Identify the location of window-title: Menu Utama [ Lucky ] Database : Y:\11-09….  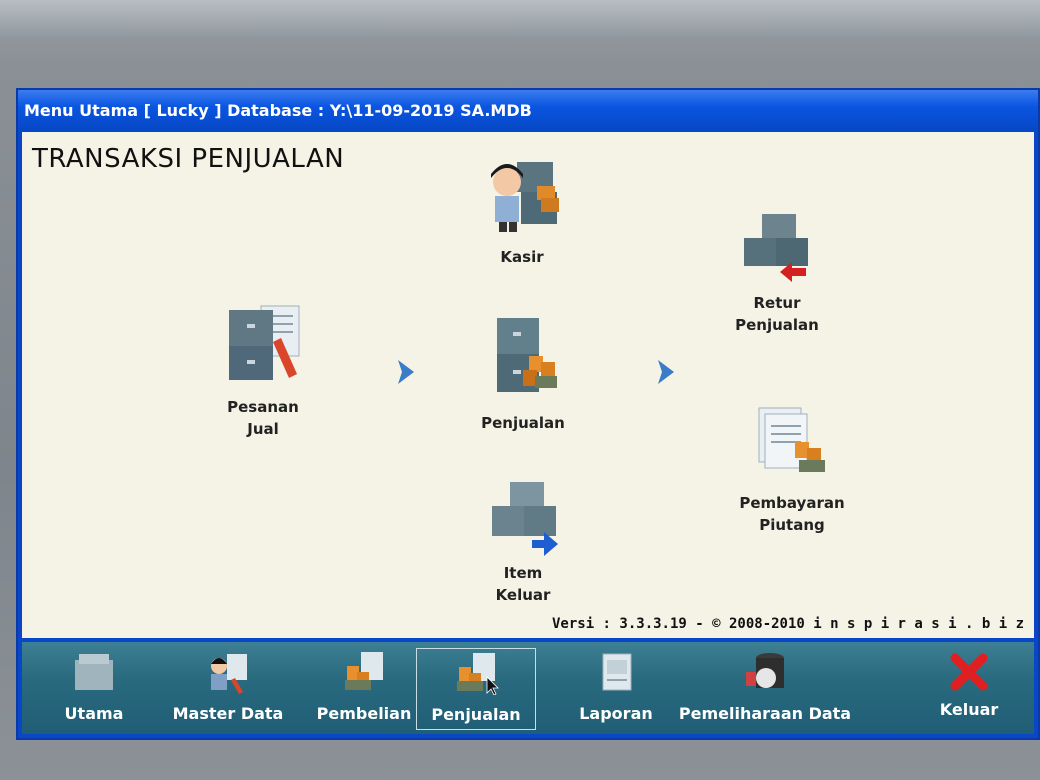
(528, 111).